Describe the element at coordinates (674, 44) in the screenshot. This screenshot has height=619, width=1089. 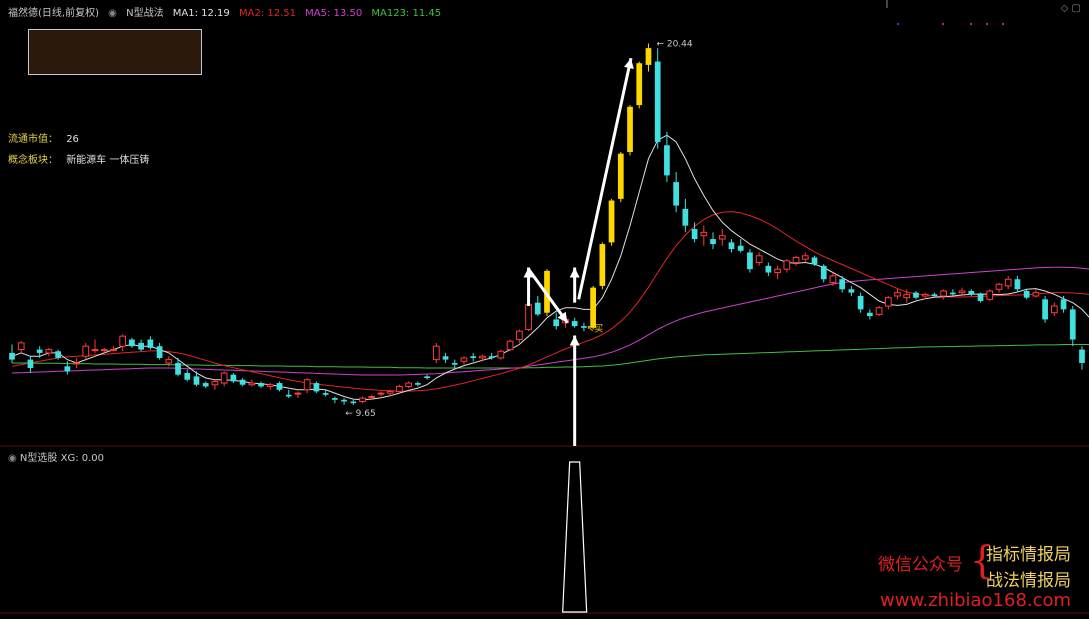
I see `high-price-label: ← 20.44` at that location.